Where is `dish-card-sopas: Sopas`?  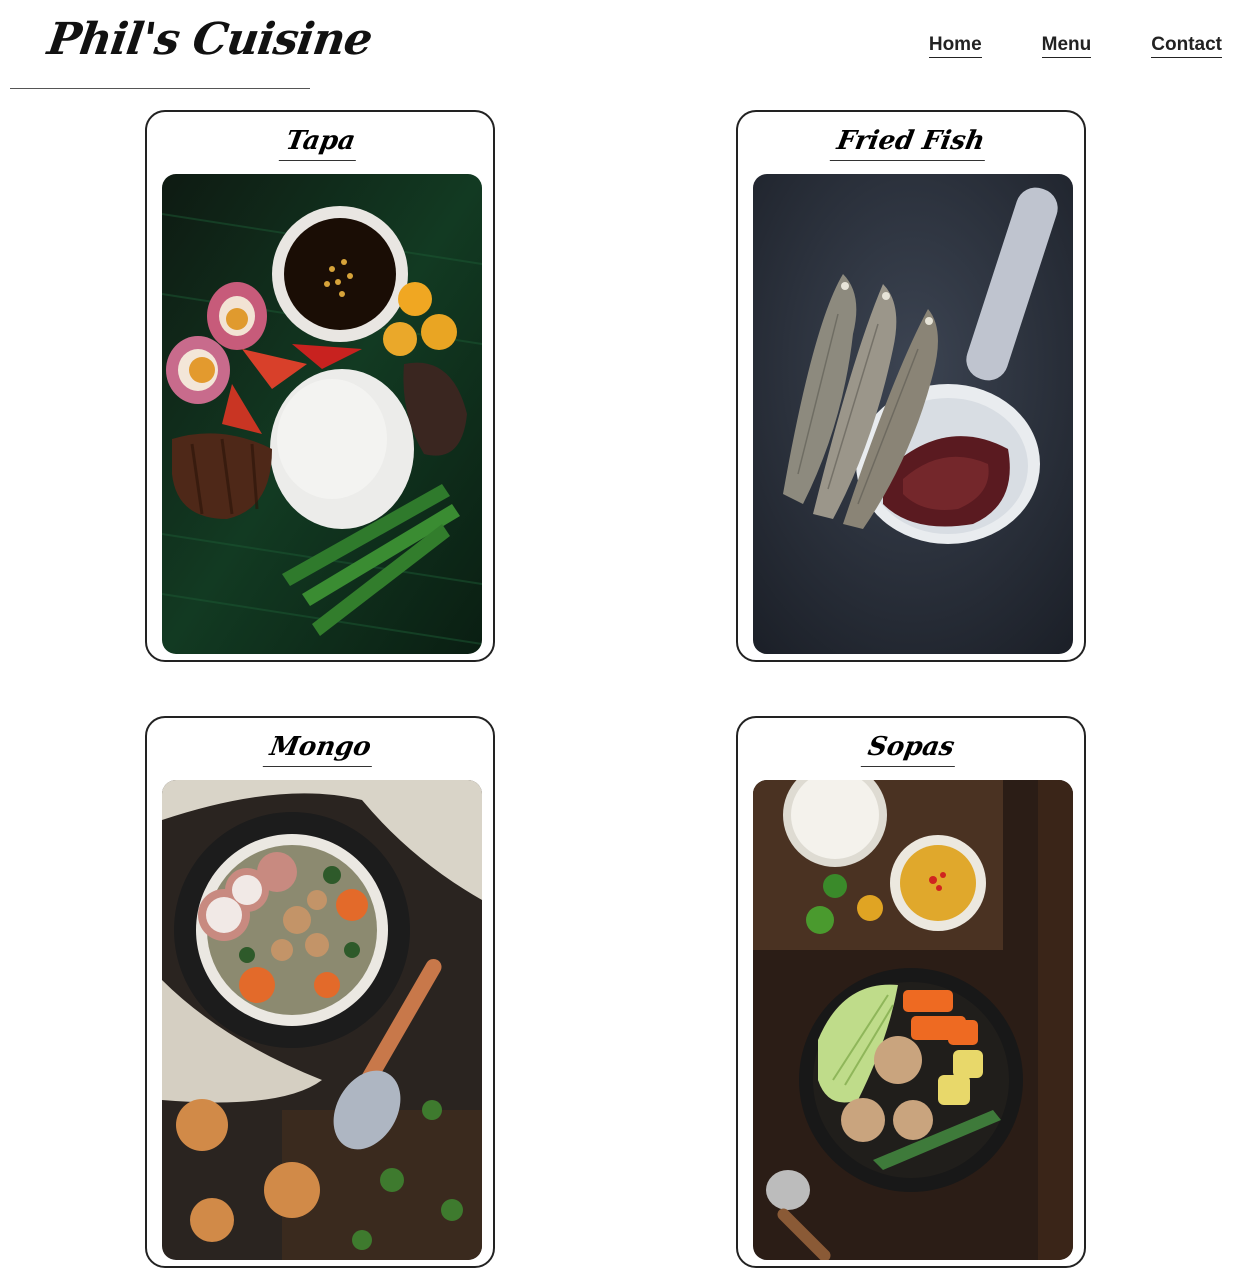
dish-card-sopas: Sopas is located at coordinates (911, 992).